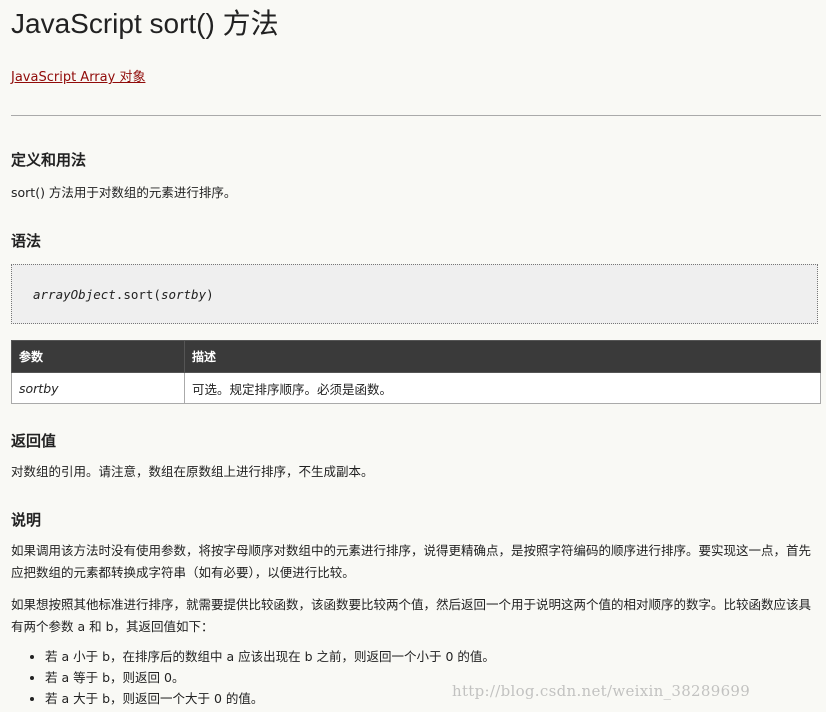 The width and height of the screenshot is (826, 712). Describe the element at coordinates (502, 356) in the screenshot. I see `header-desc: 描述` at that location.